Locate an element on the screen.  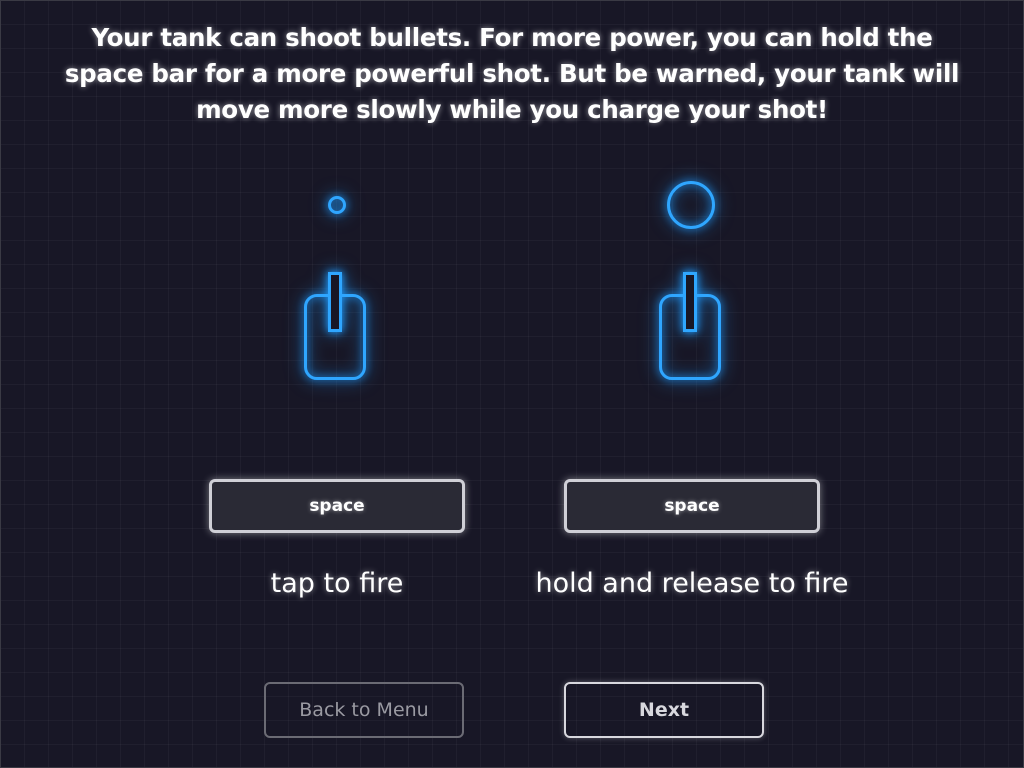
space-key-tap: space is located at coordinates (337, 506).